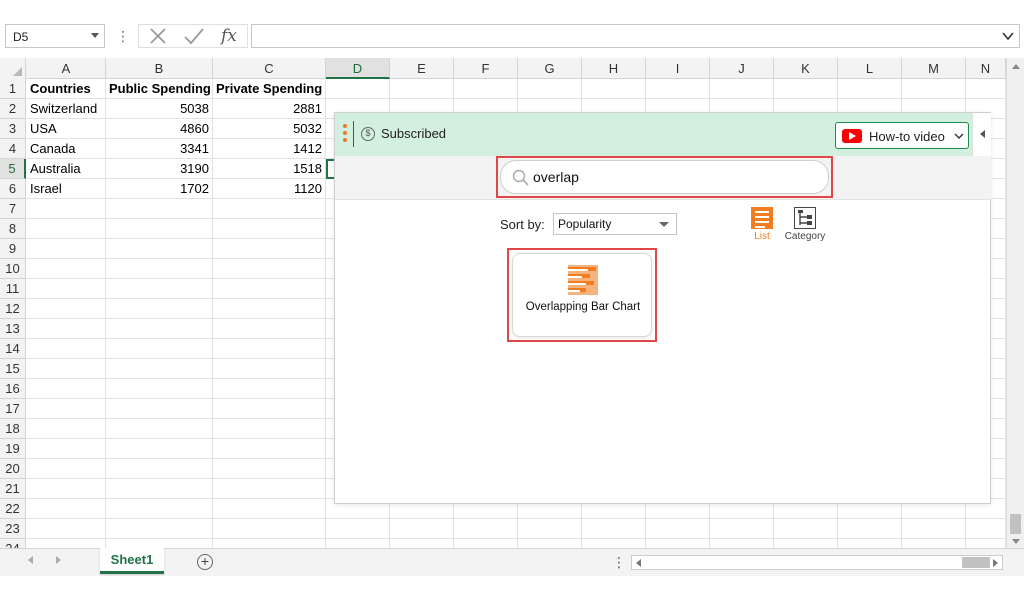 The height and width of the screenshot is (598, 1024). What do you see at coordinates (995, 563) in the screenshot?
I see `scroll-right-icon` at bounding box center [995, 563].